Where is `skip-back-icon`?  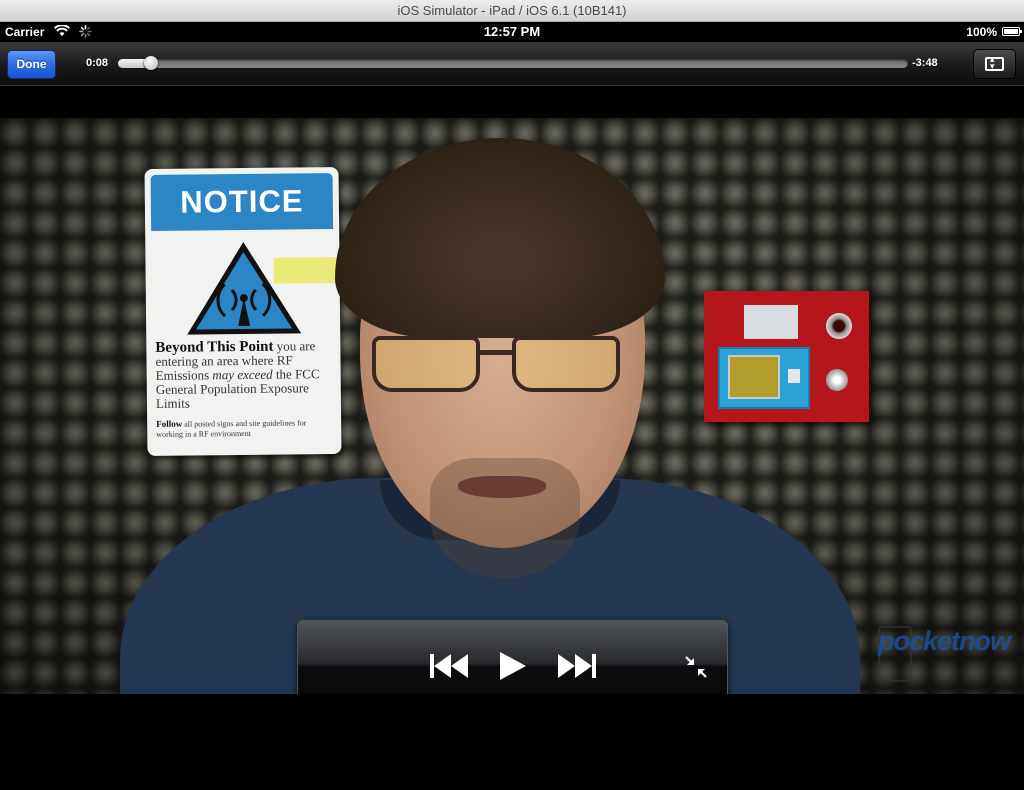
skip-back-icon is located at coordinates (450, 666).